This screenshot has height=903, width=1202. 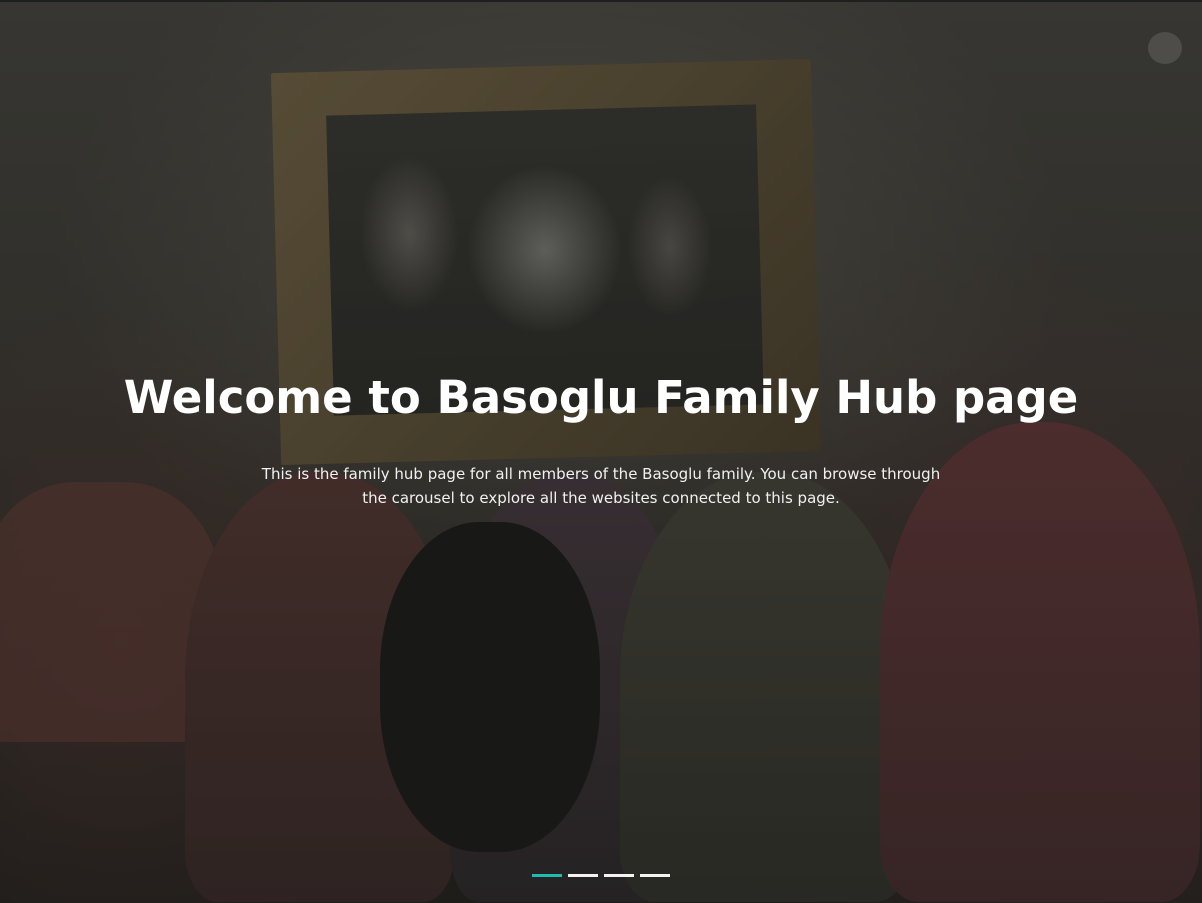 What do you see at coordinates (601, 397) in the screenshot?
I see `hero-title: Welcome to Basoglu Family Hub page` at bounding box center [601, 397].